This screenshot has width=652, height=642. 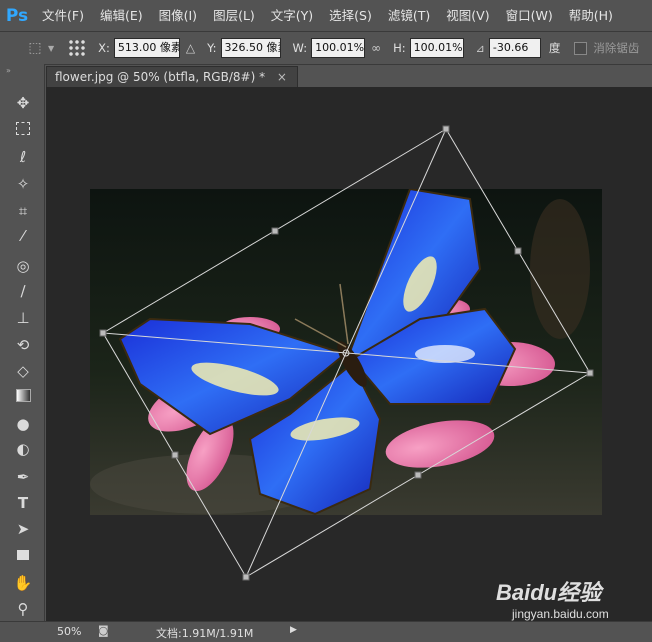 What do you see at coordinates (103, 630) in the screenshot?
I see `status-info-icon: ◙` at bounding box center [103, 630].